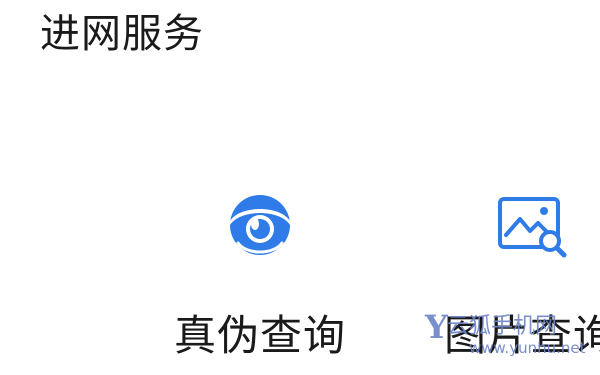 The height and width of the screenshot is (375, 600). I want to click on eye-shield-icon, so click(260, 225).